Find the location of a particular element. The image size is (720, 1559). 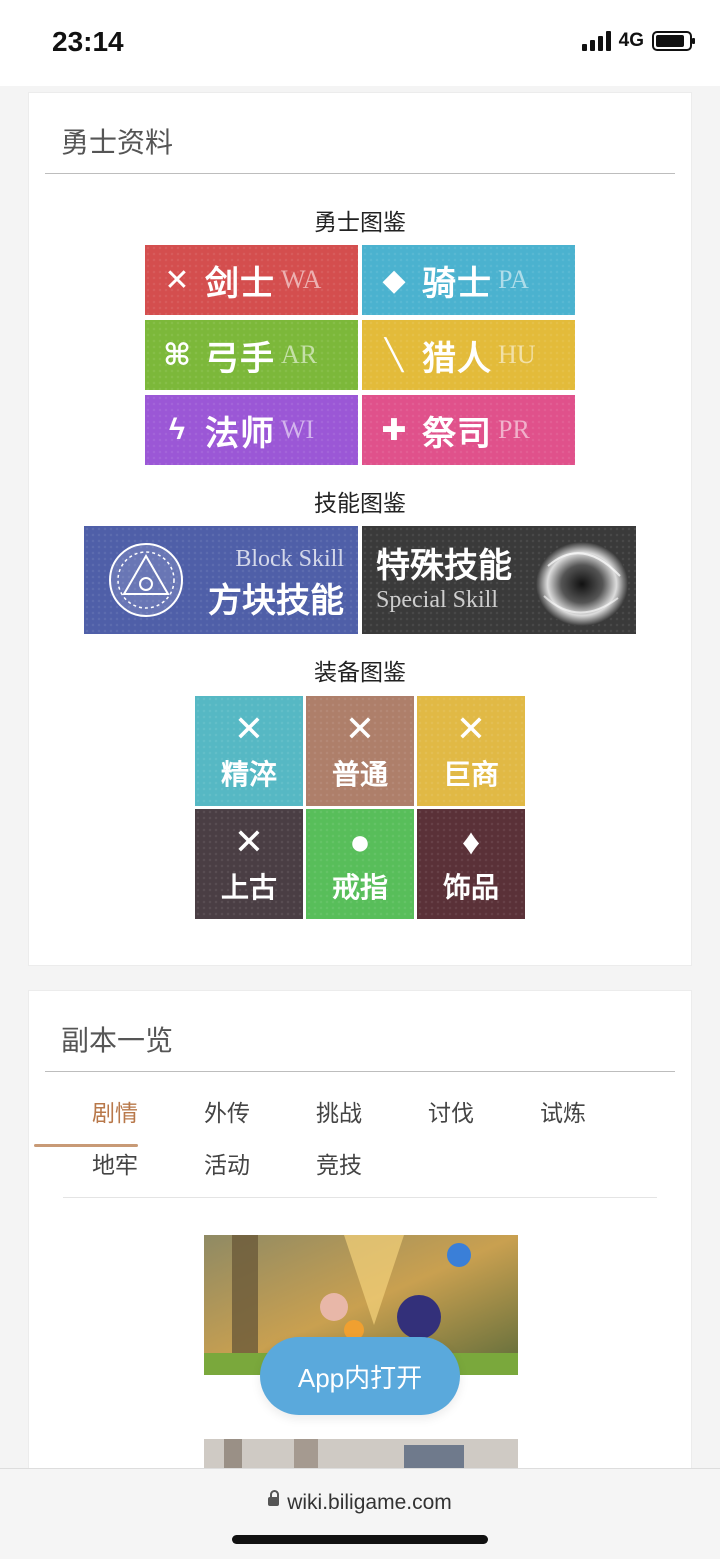

lock-icon is located at coordinates (274, 1497).